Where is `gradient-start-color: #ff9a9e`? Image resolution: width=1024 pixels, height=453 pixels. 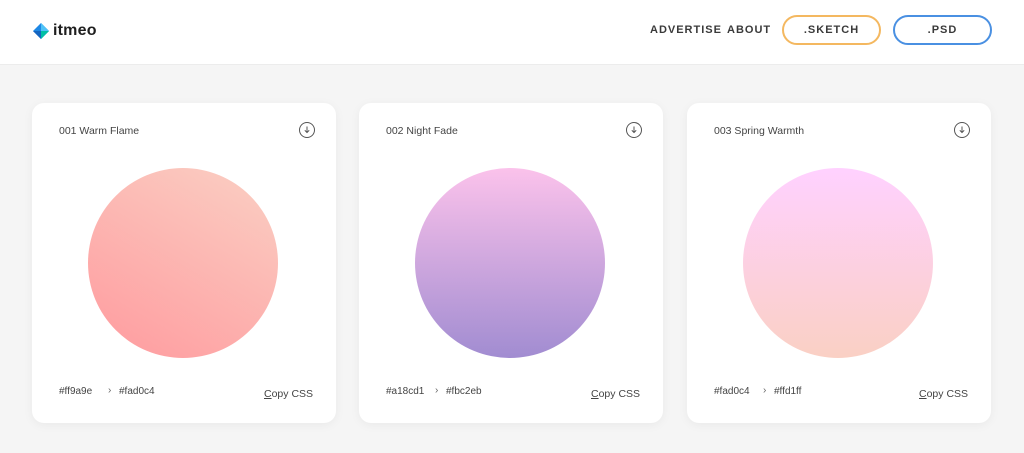
gradient-start-color: #ff9a9e is located at coordinates (76, 391).